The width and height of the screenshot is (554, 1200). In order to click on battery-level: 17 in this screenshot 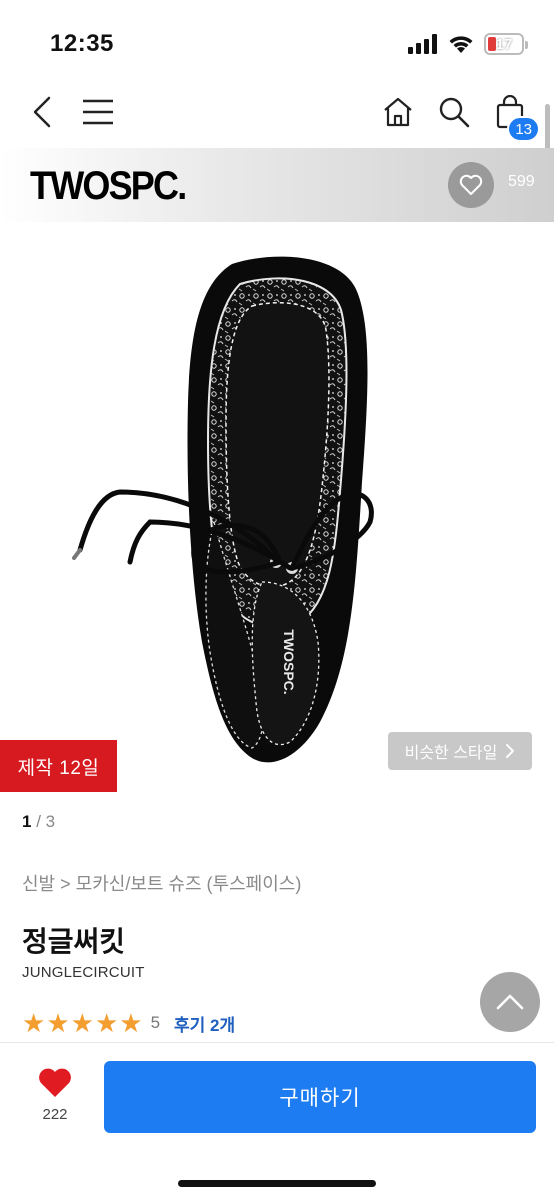, I will do `click(504, 44)`.